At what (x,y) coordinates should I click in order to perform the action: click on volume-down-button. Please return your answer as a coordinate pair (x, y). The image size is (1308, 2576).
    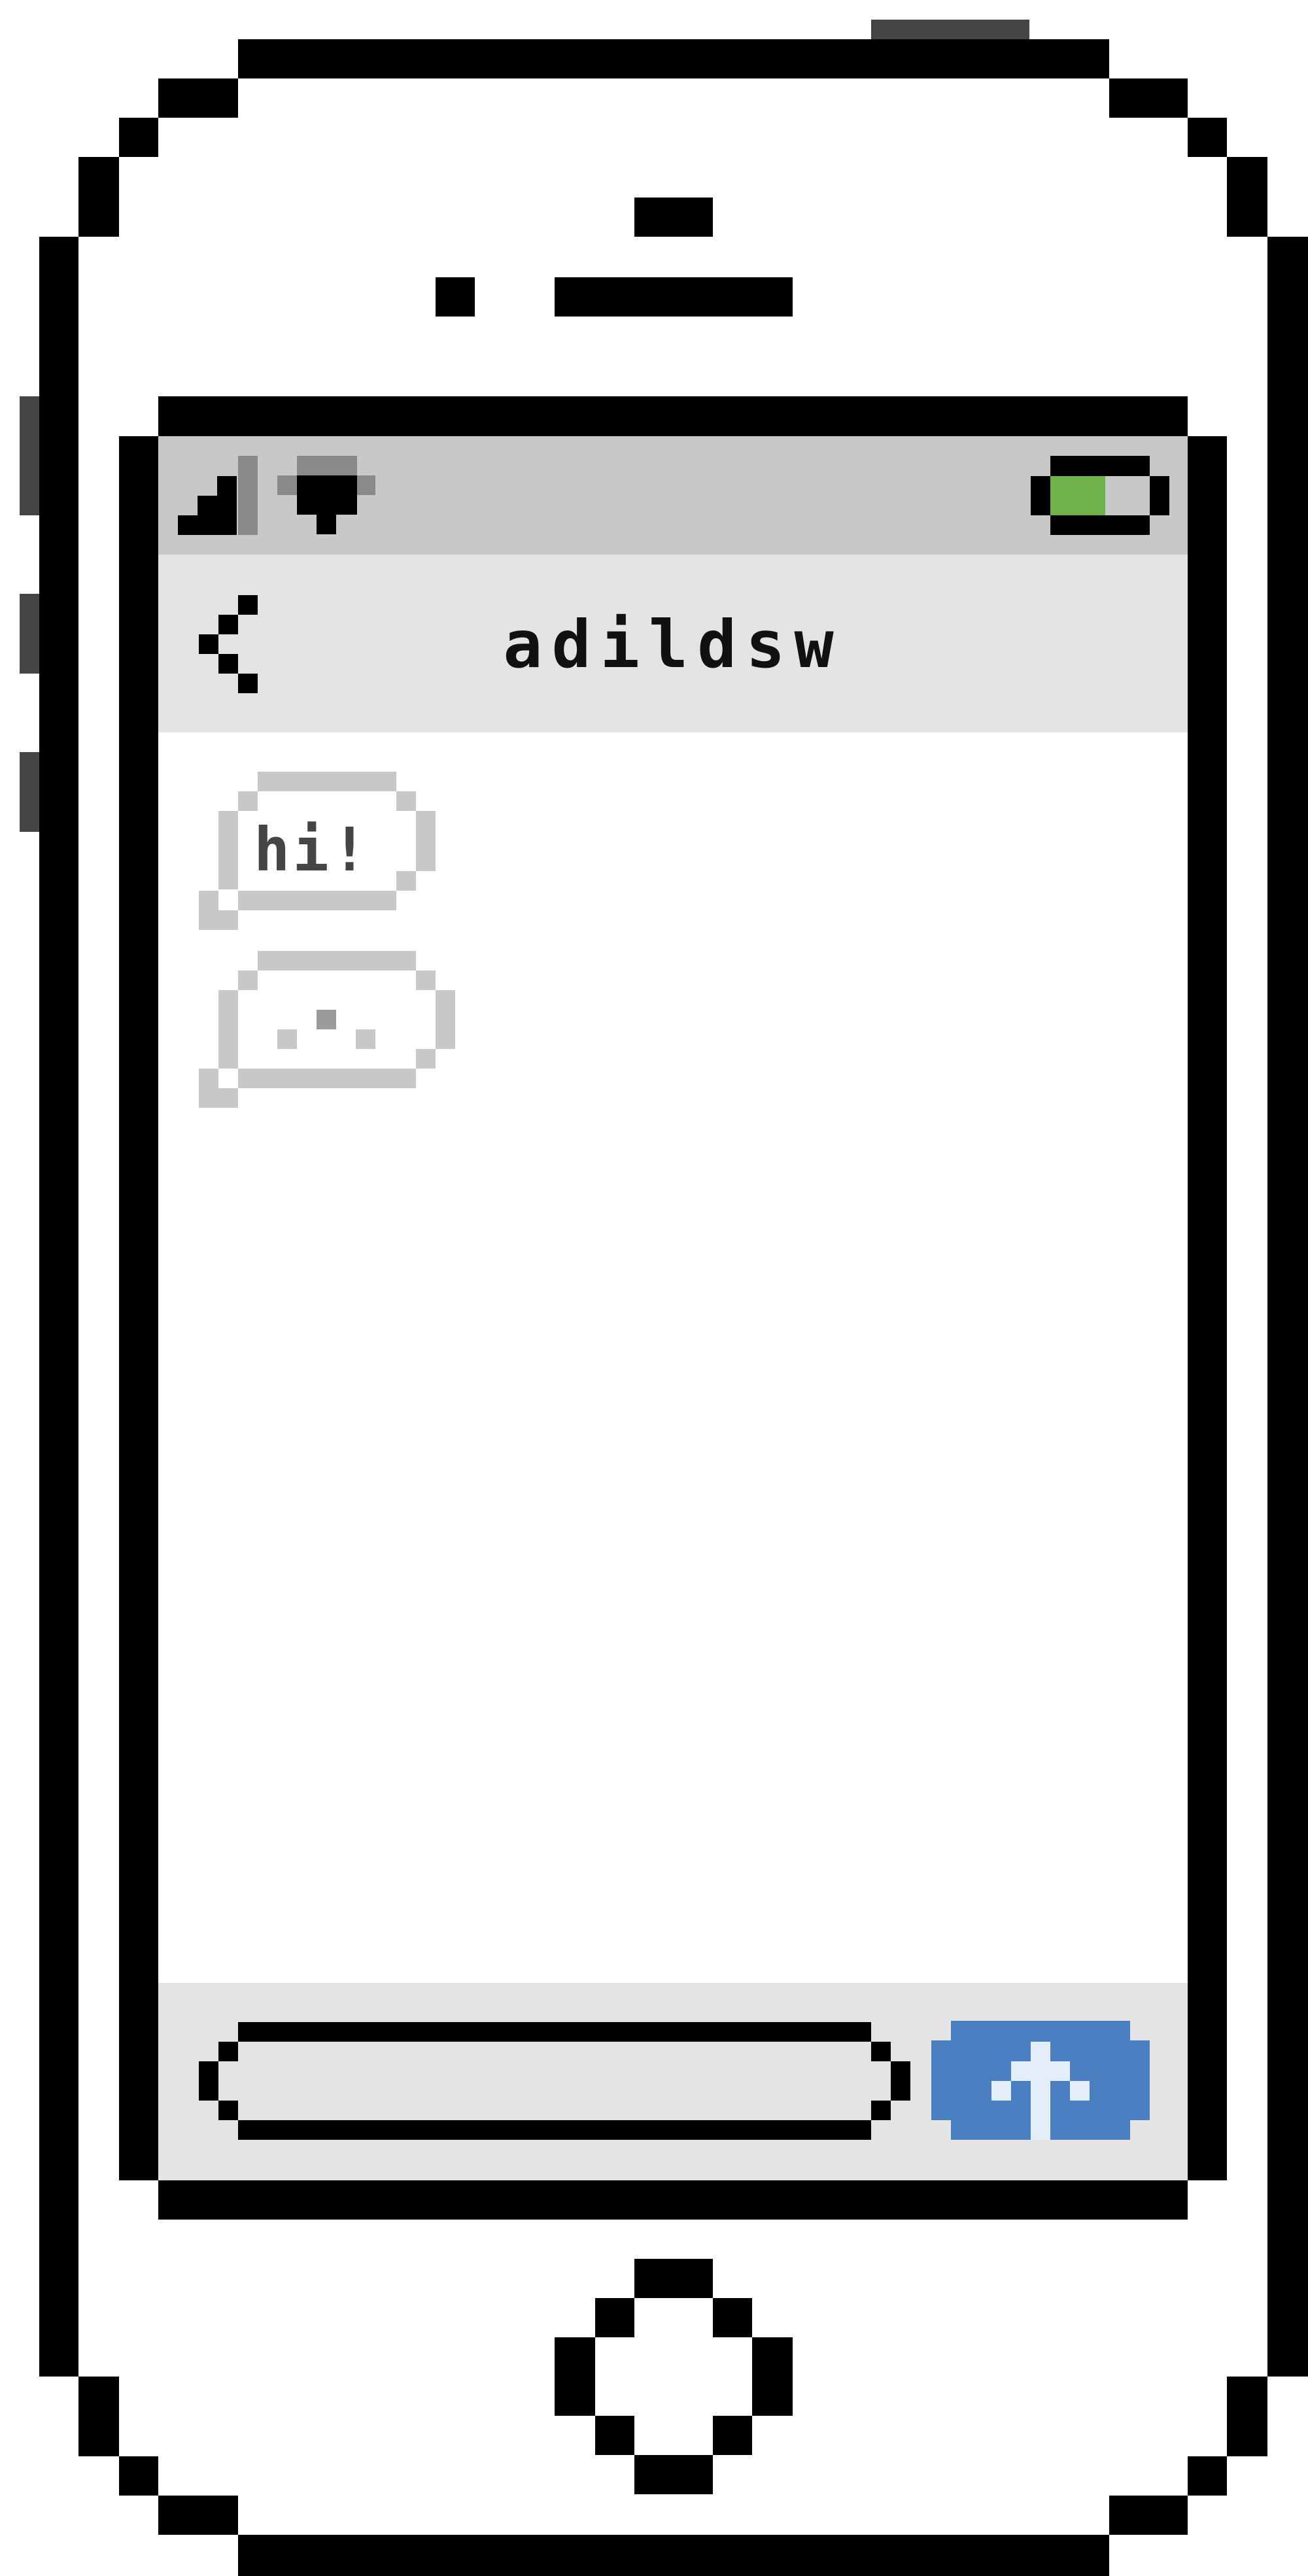
    Looking at the image, I should click on (29, 792).